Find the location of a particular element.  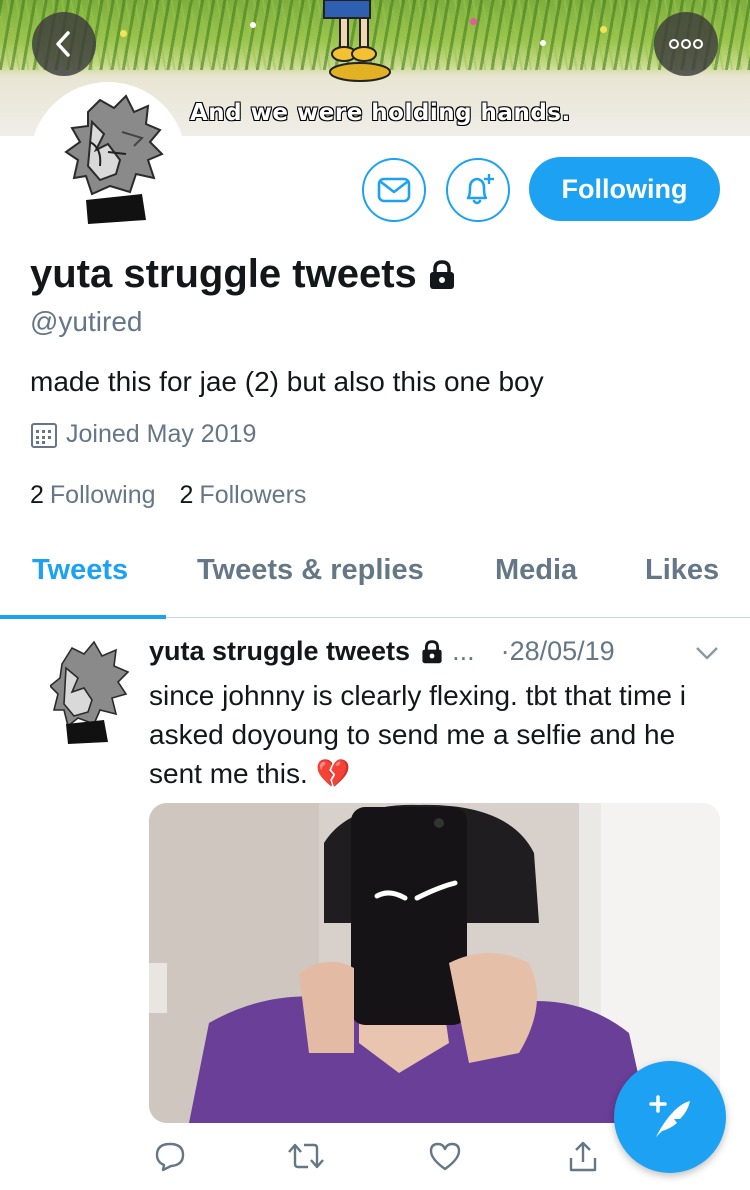

profile-stats: 2 Following 2 Followers is located at coordinates (168, 495).